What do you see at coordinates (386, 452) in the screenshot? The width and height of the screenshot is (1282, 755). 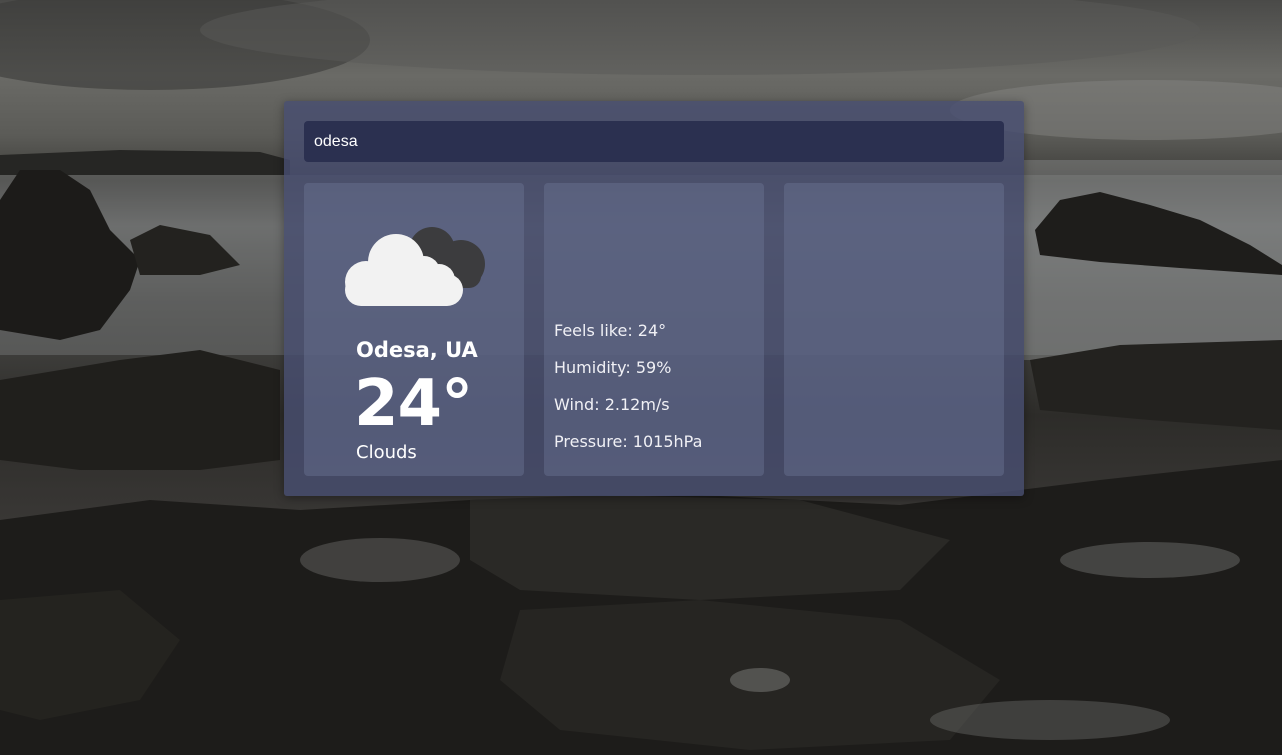 I see `weather-condition: Clouds` at bounding box center [386, 452].